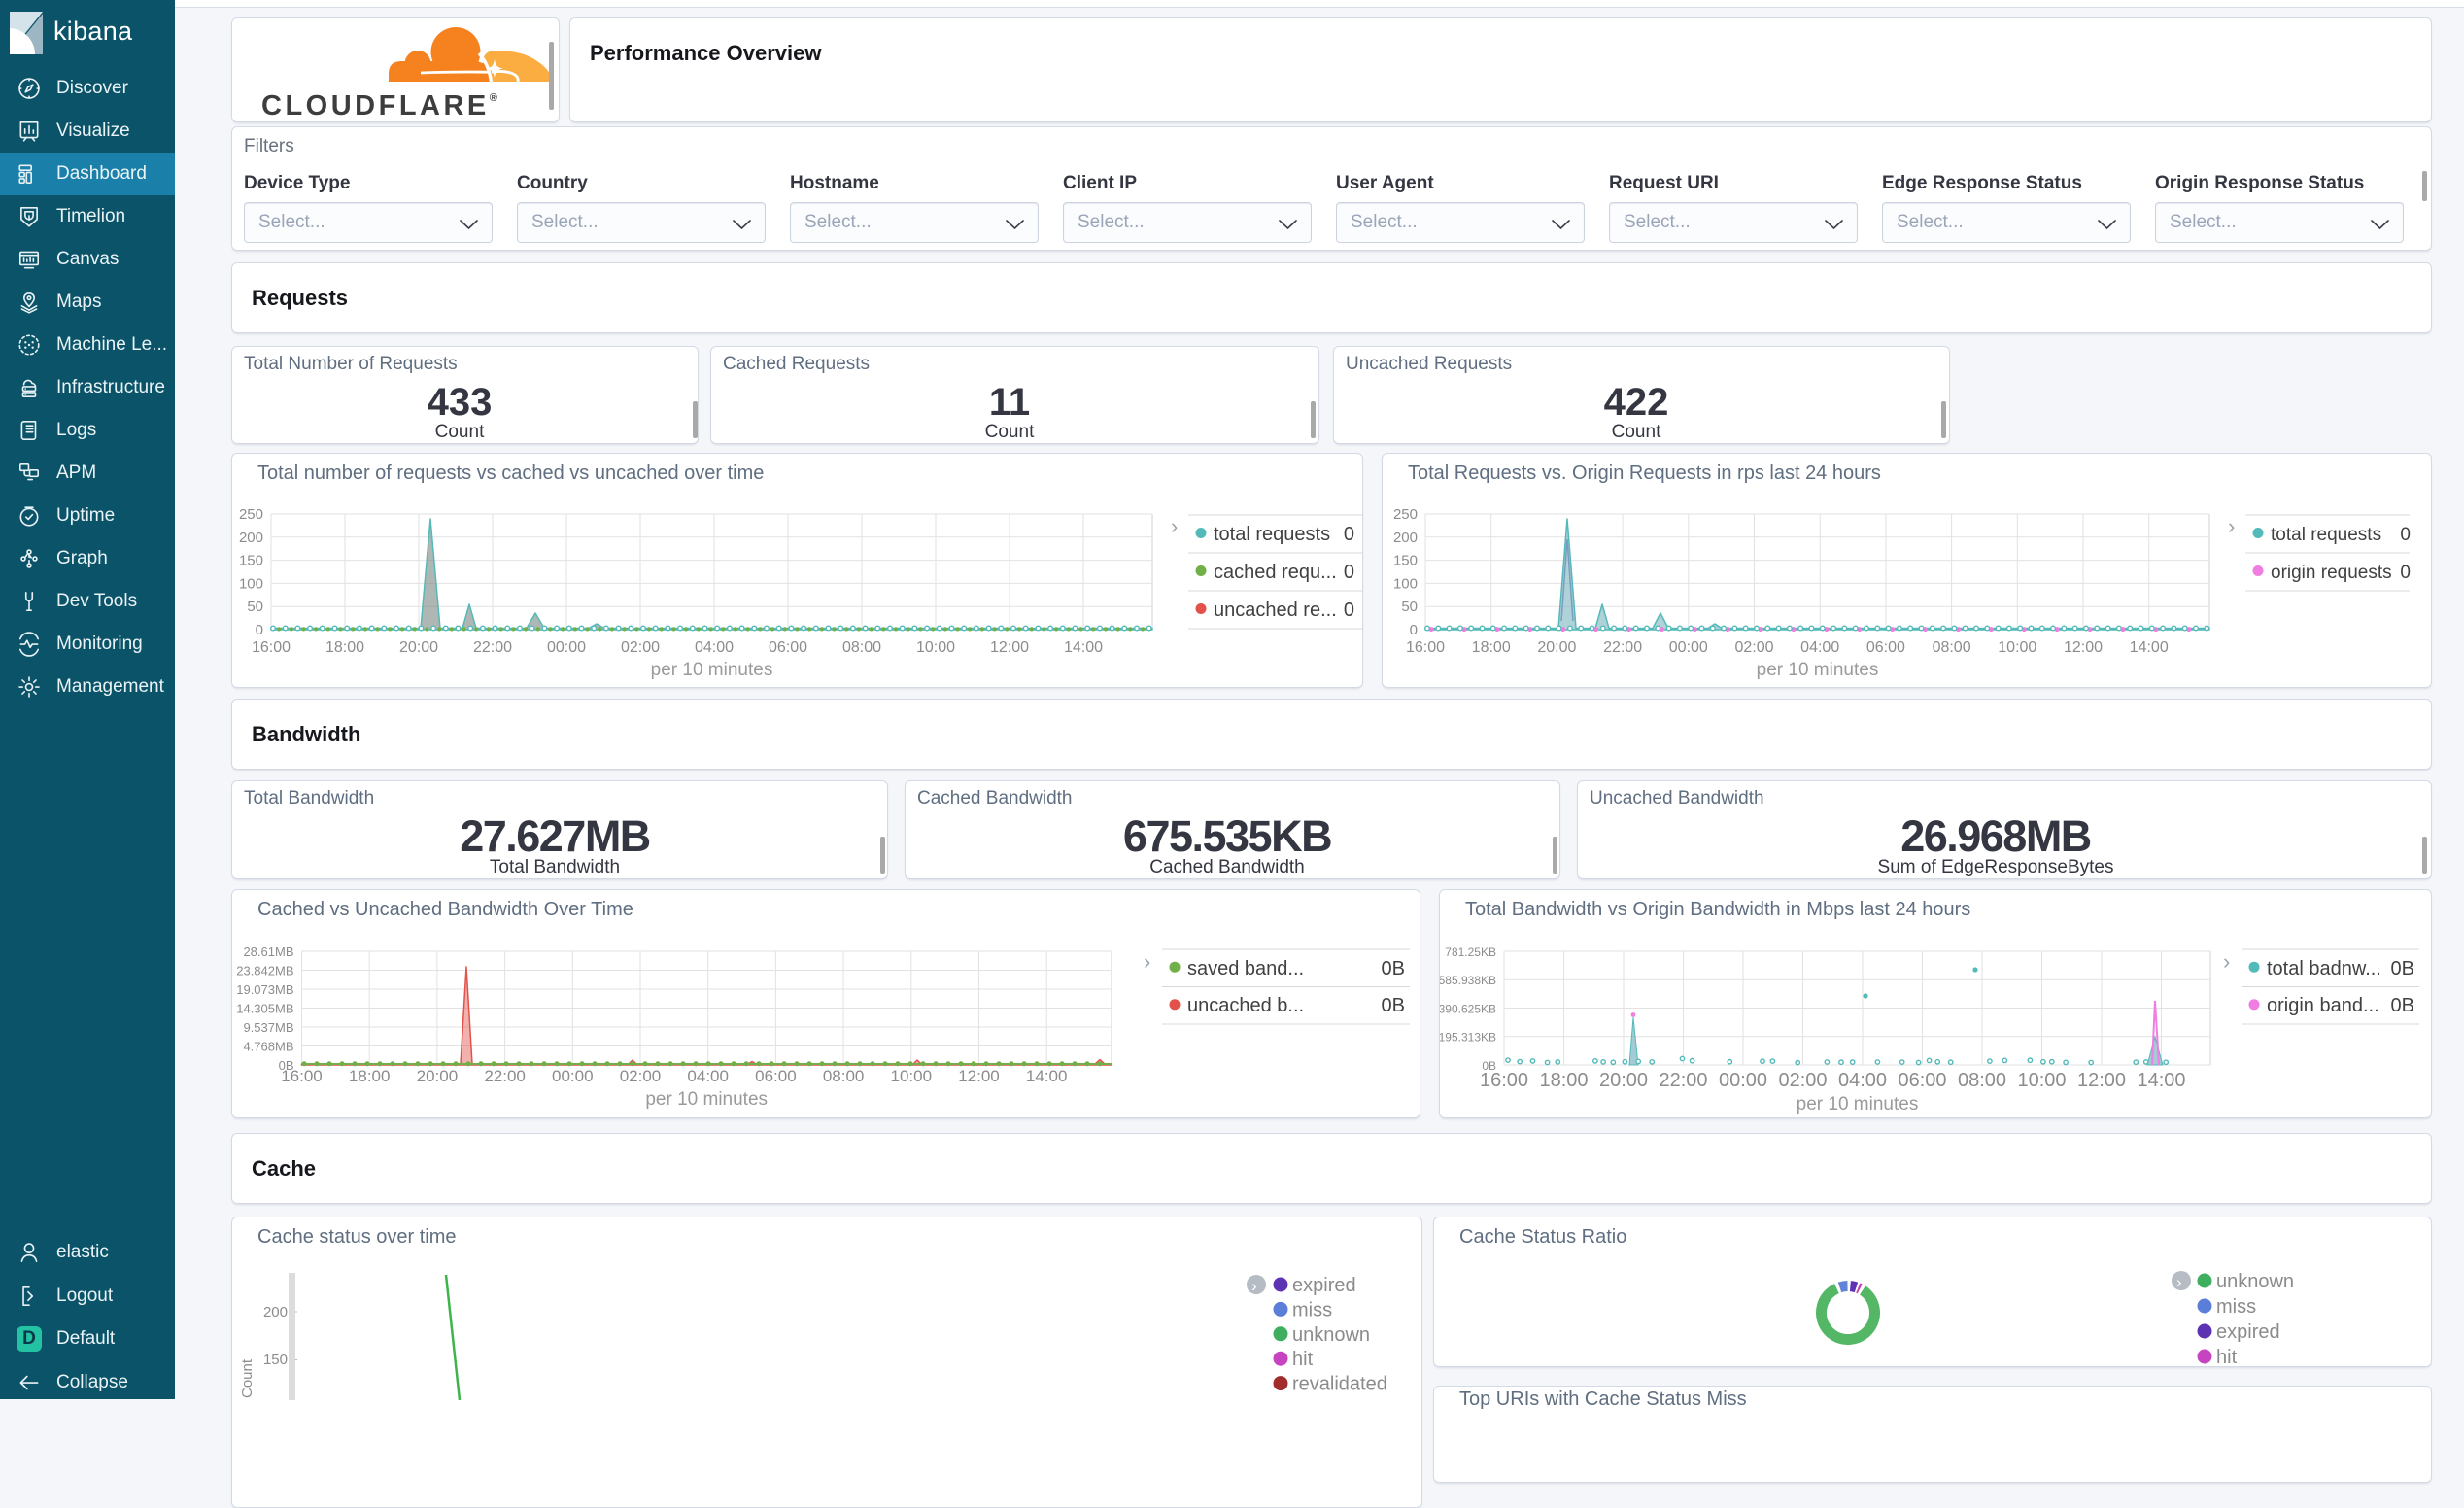 The width and height of the screenshot is (2464, 1508). Describe the element at coordinates (1339, 1384) in the screenshot. I see `svg-text: revalidated` at that location.